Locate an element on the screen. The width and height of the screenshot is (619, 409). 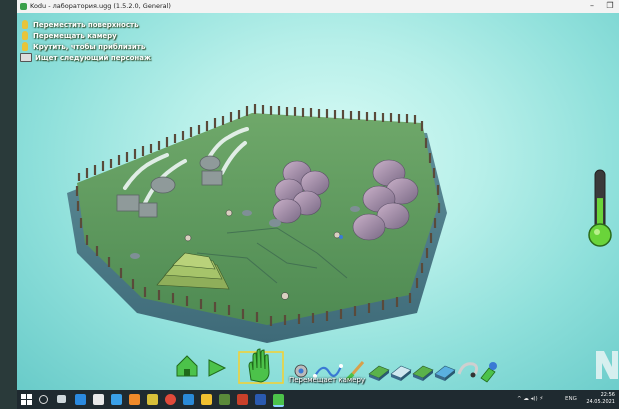
kodu-app-icon is located at coordinates (23, 6).